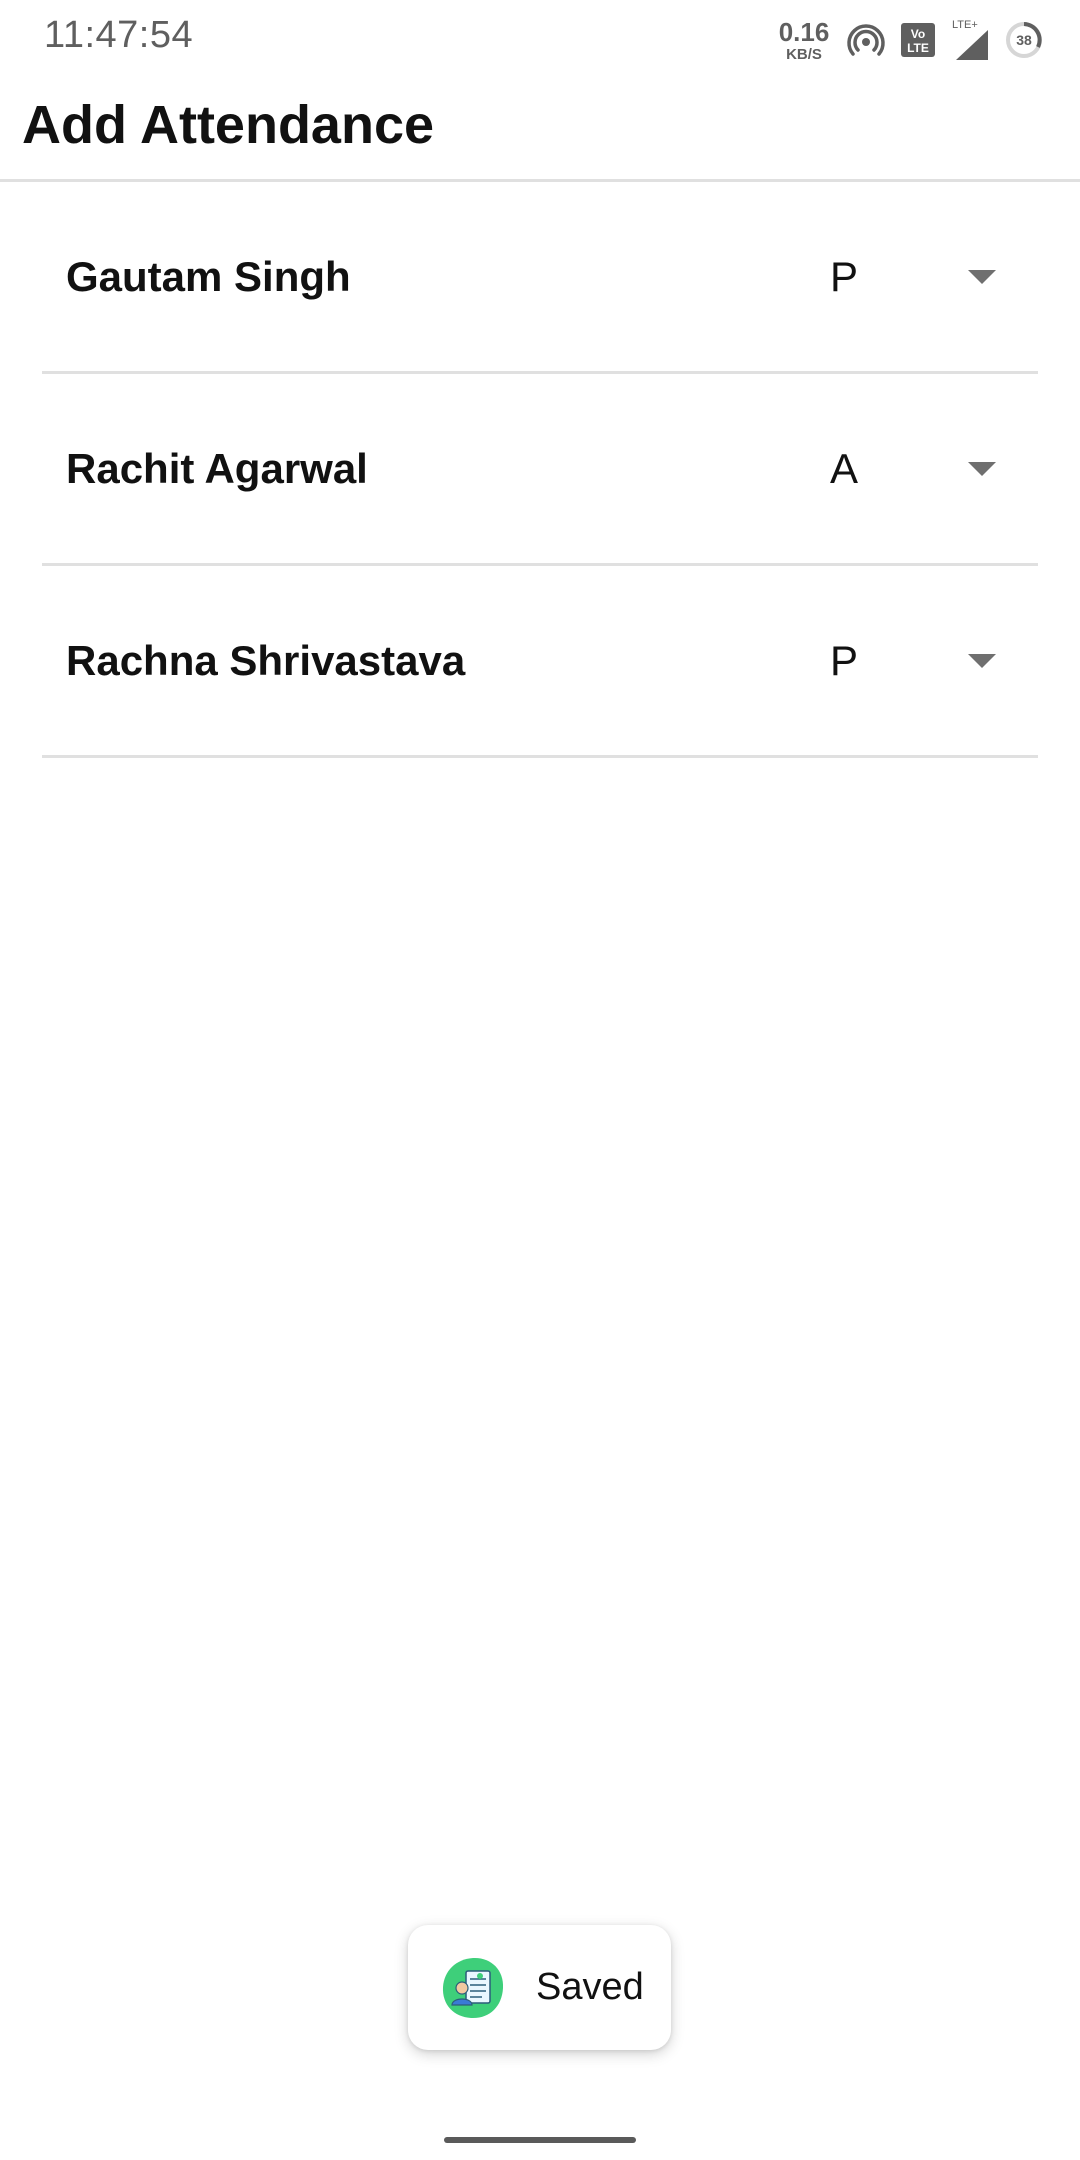 The image size is (1080, 2160). What do you see at coordinates (540, 662) in the screenshot?
I see `attendance-row: Rachna Shrivastava P` at bounding box center [540, 662].